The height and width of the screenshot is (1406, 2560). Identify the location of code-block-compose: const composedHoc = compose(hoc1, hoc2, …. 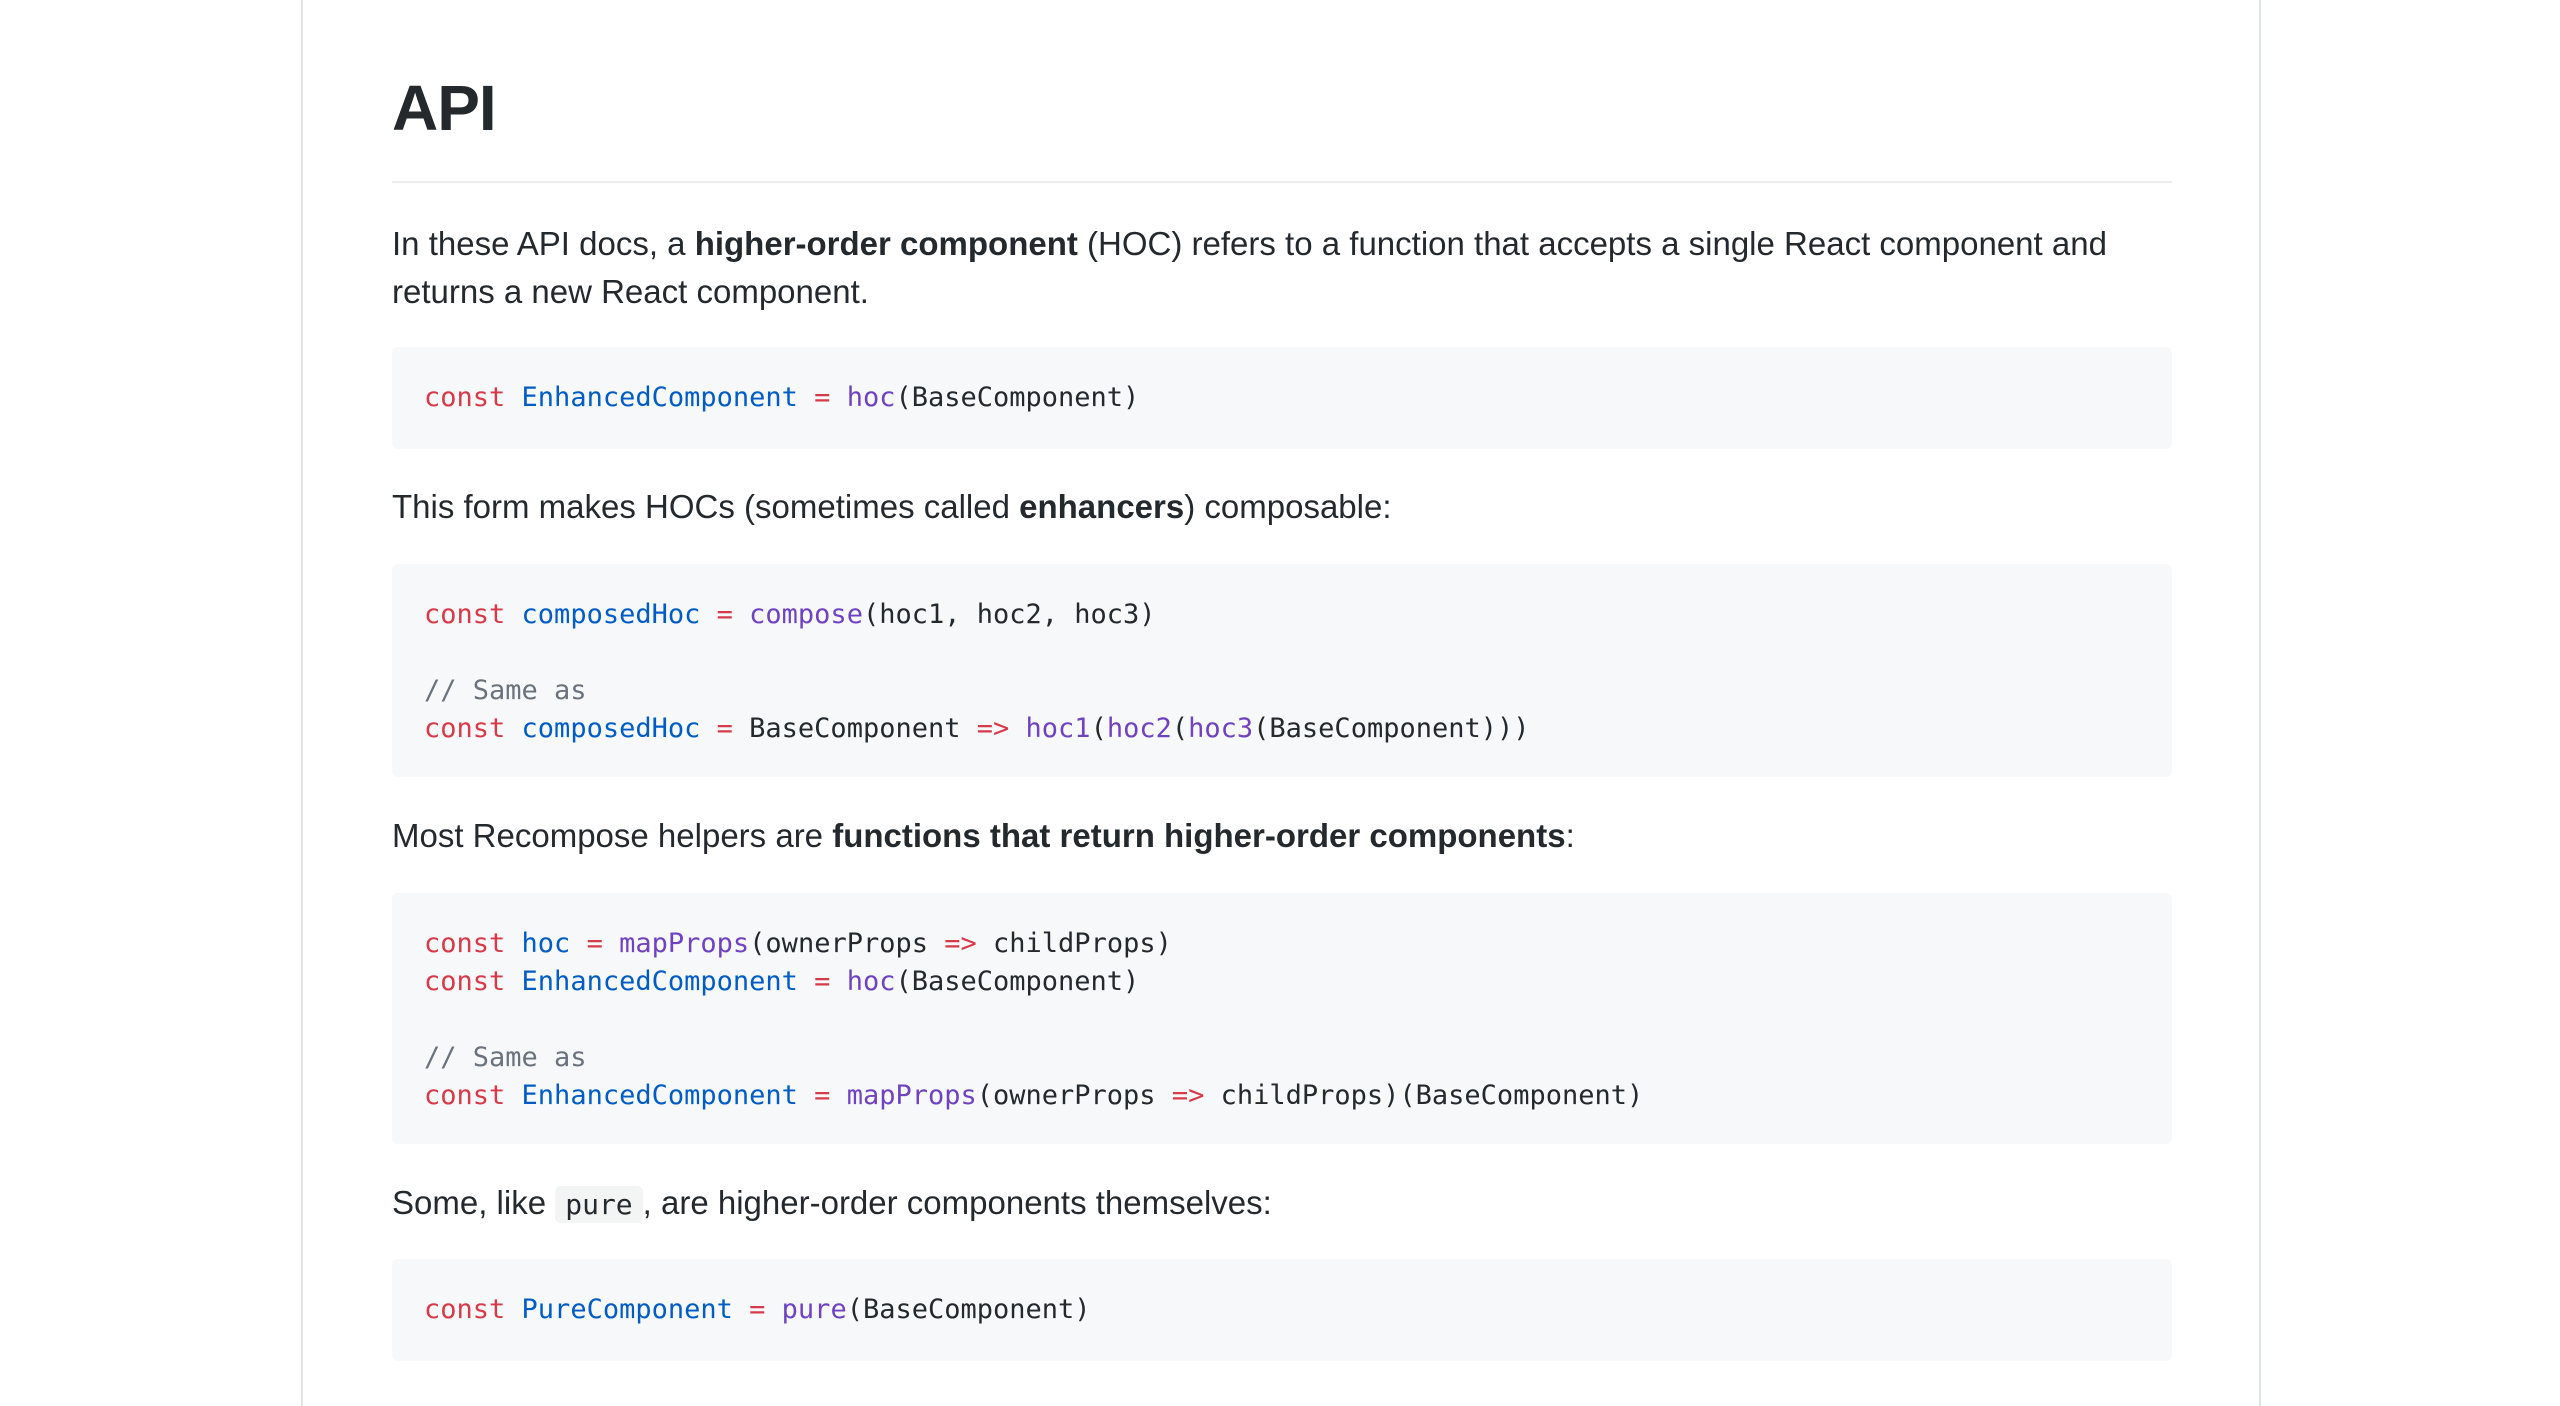
(1282, 670).